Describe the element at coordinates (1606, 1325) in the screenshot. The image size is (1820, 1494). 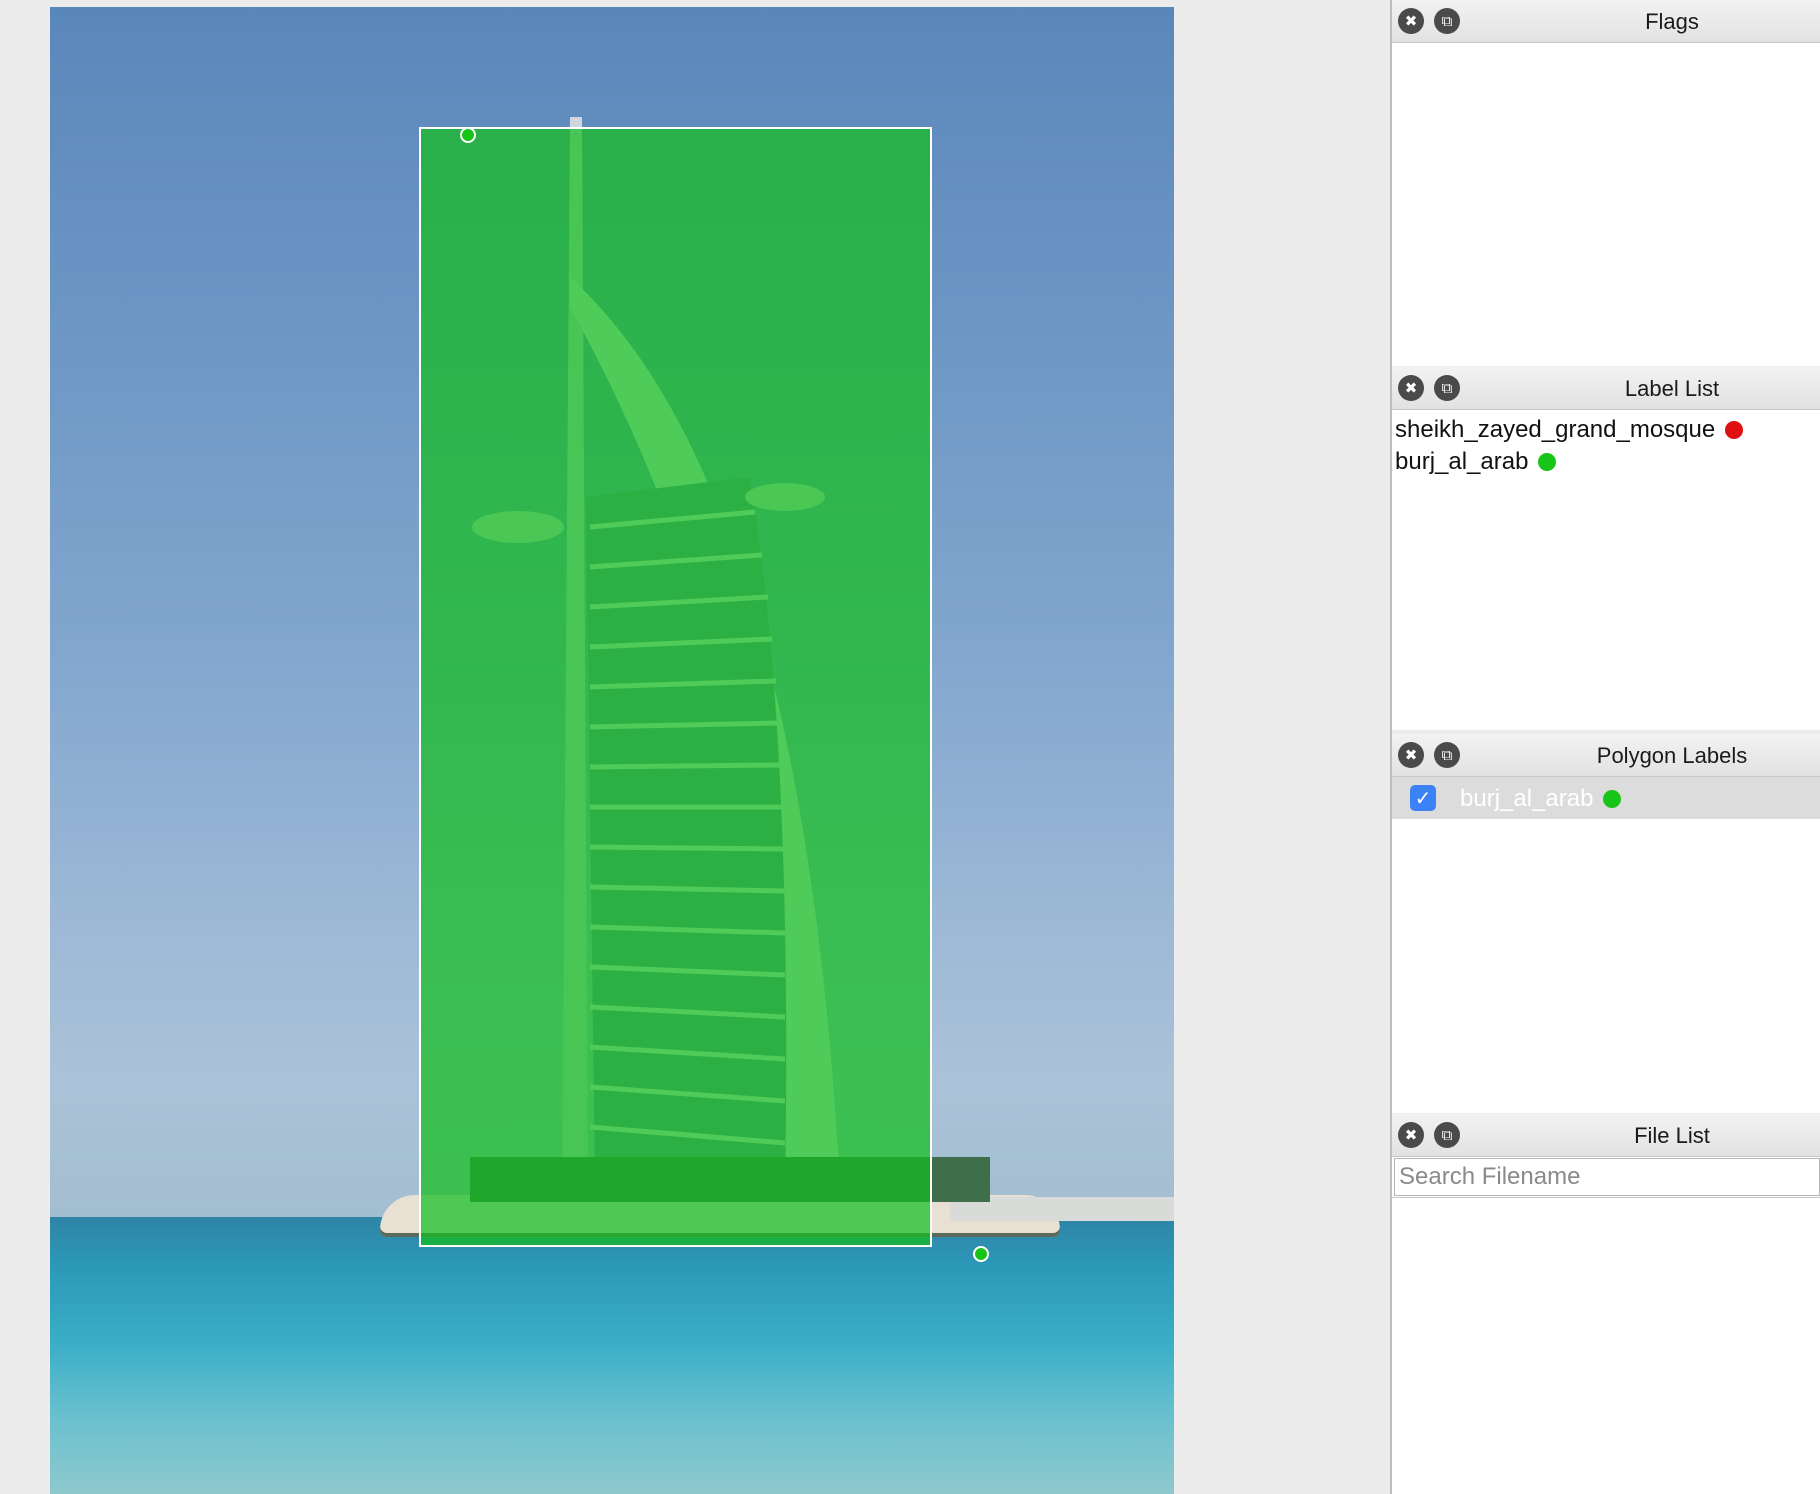
I see `file-list` at that location.